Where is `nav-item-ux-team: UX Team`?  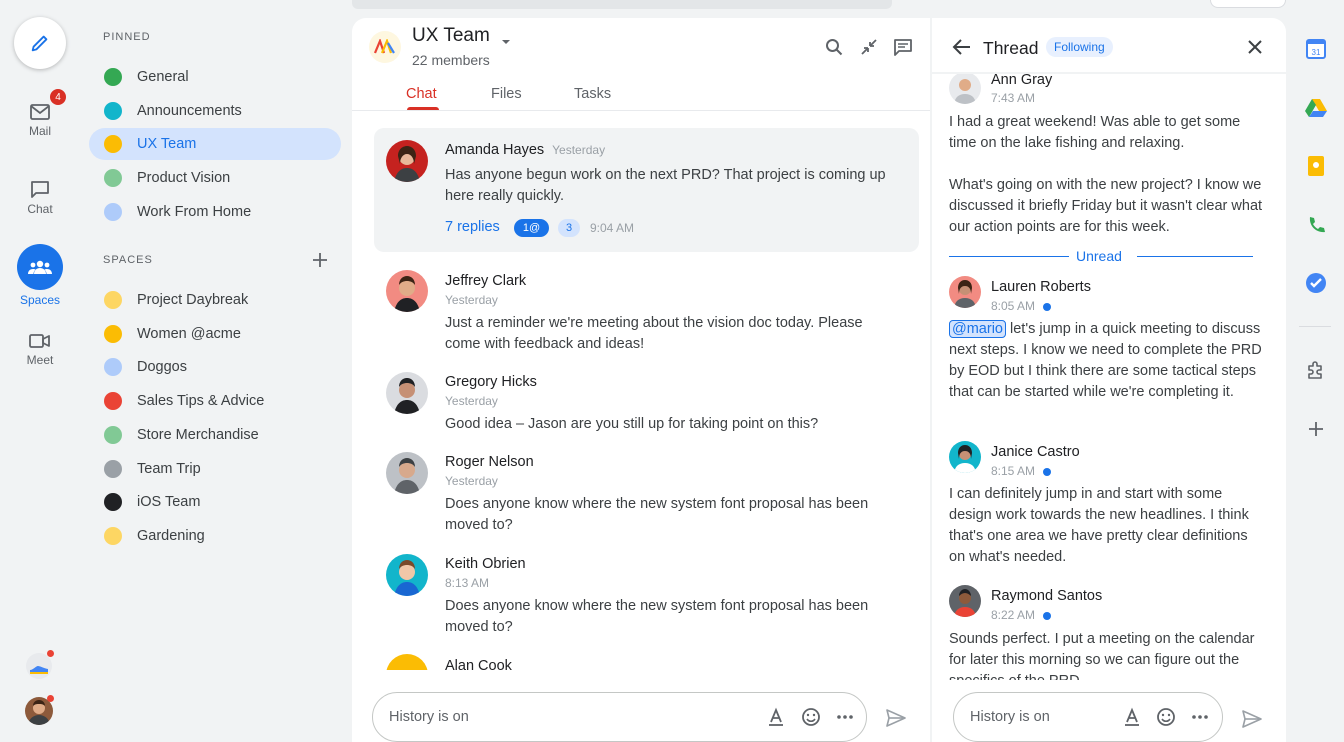
nav-item-ux-team: UX Team is located at coordinates (215, 144).